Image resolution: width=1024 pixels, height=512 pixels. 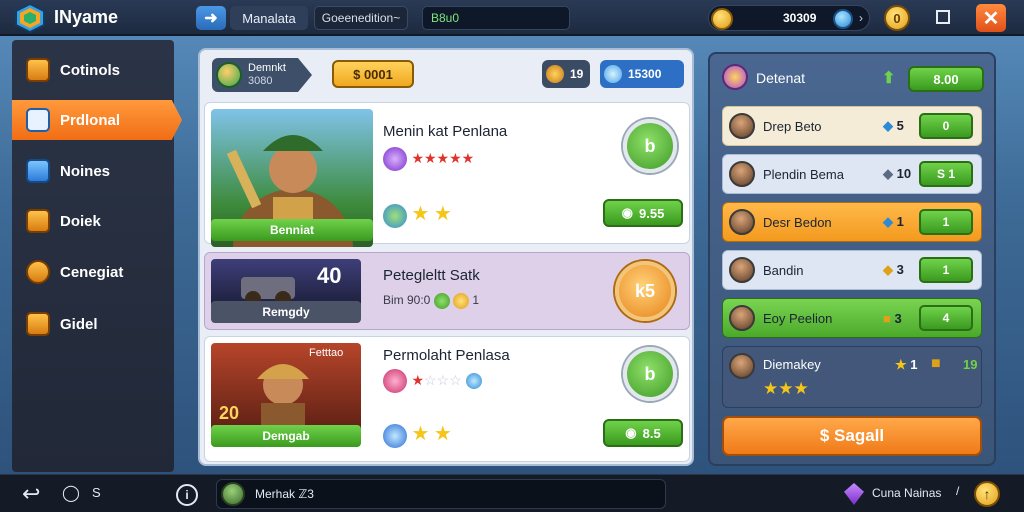 I want to click on list-item: Drep Beto ◆ 5 0, so click(x=852, y=126).